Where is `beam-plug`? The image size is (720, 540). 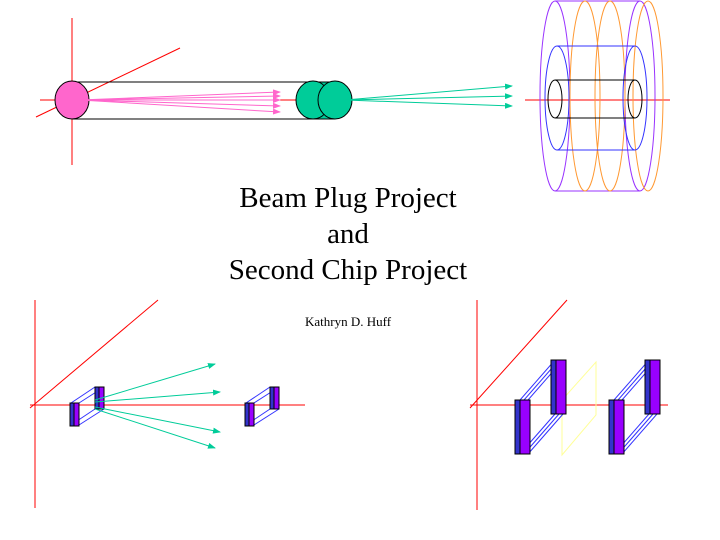 beam-plug is located at coordinates (324, 100).